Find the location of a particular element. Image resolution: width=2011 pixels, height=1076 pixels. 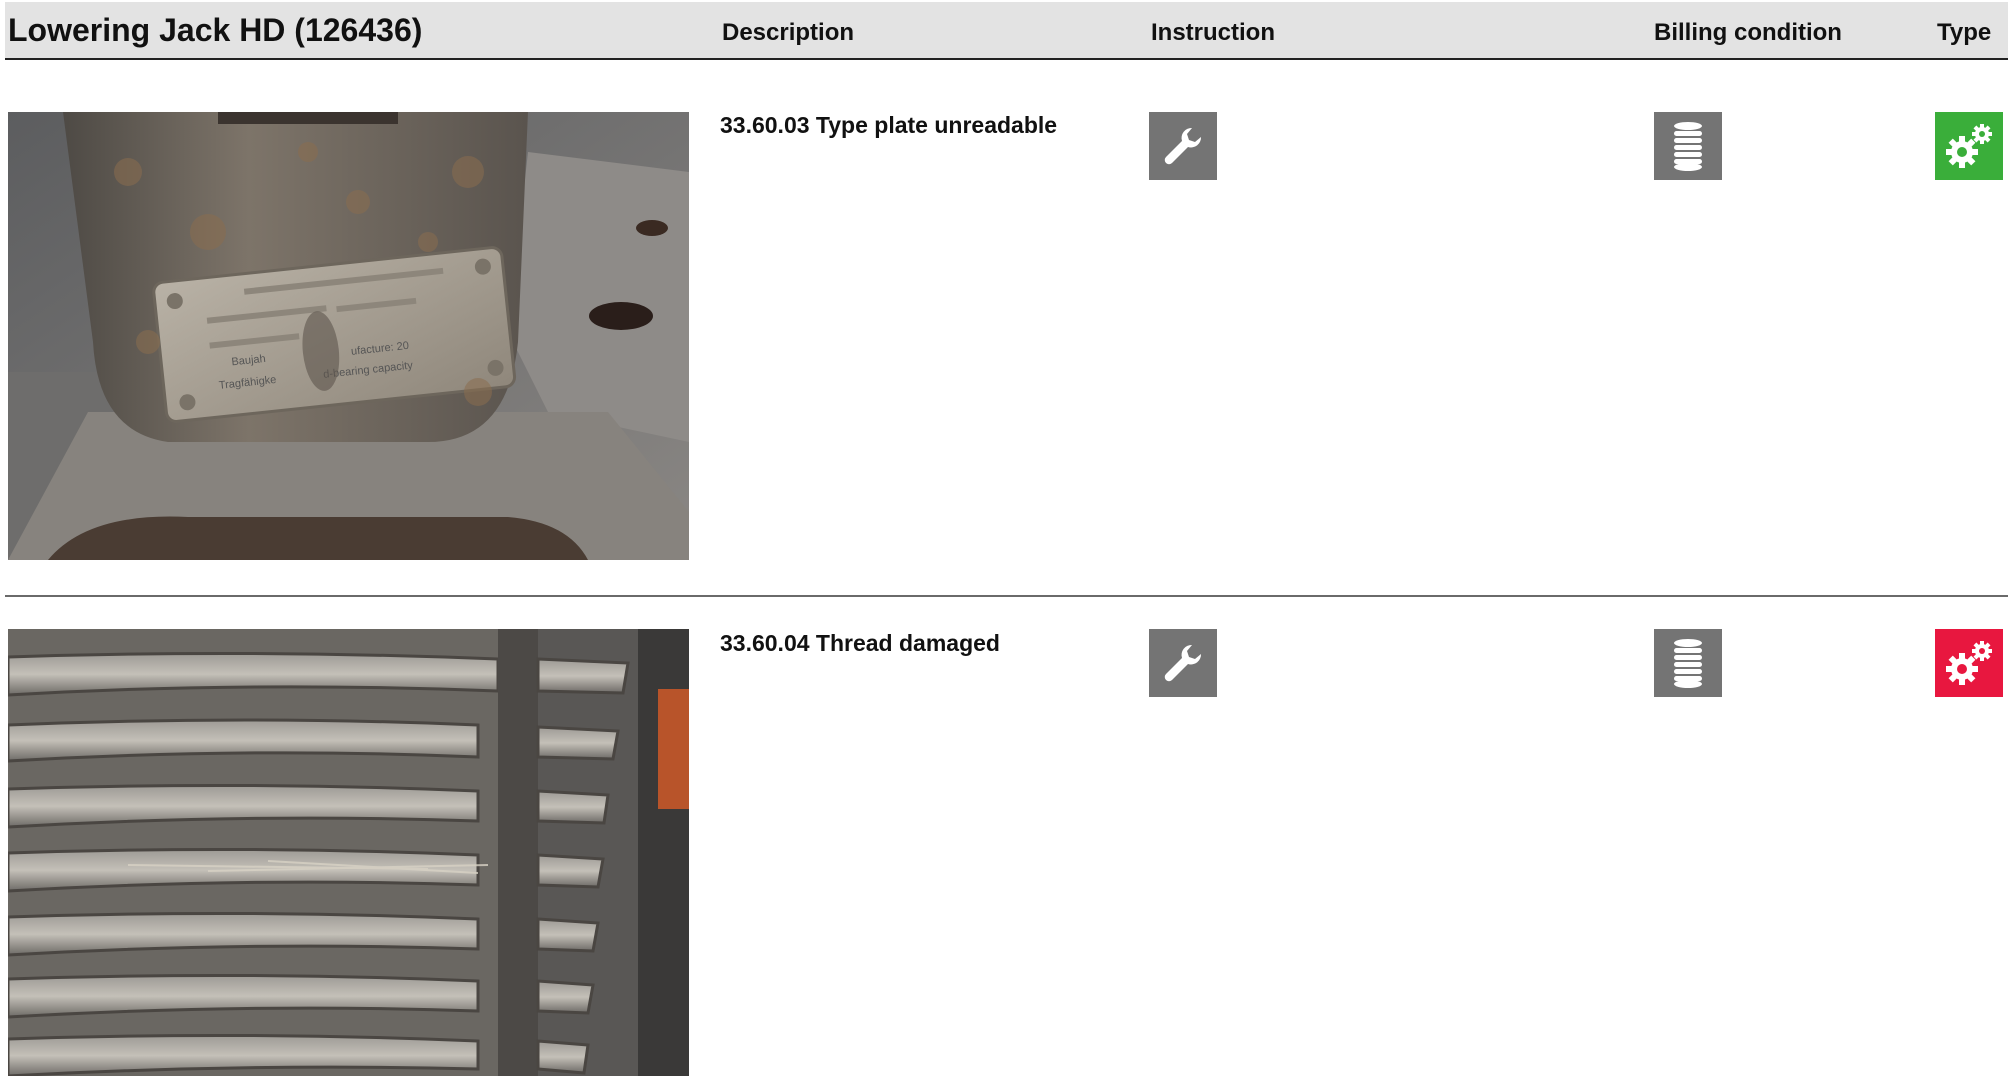

column-header-billing-condition: Billing condition is located at coordinates (1748, 32).